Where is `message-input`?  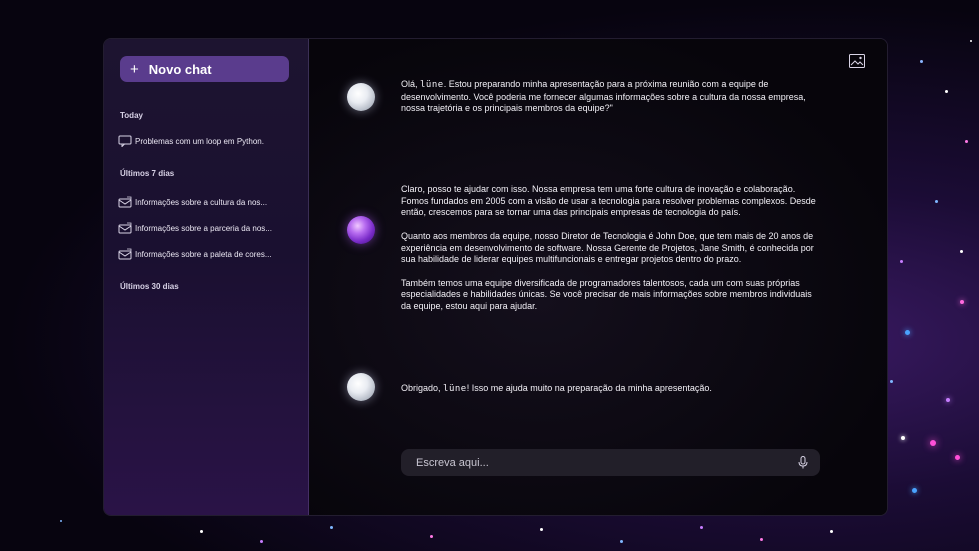 message-input is located at coordinates (607, 462).